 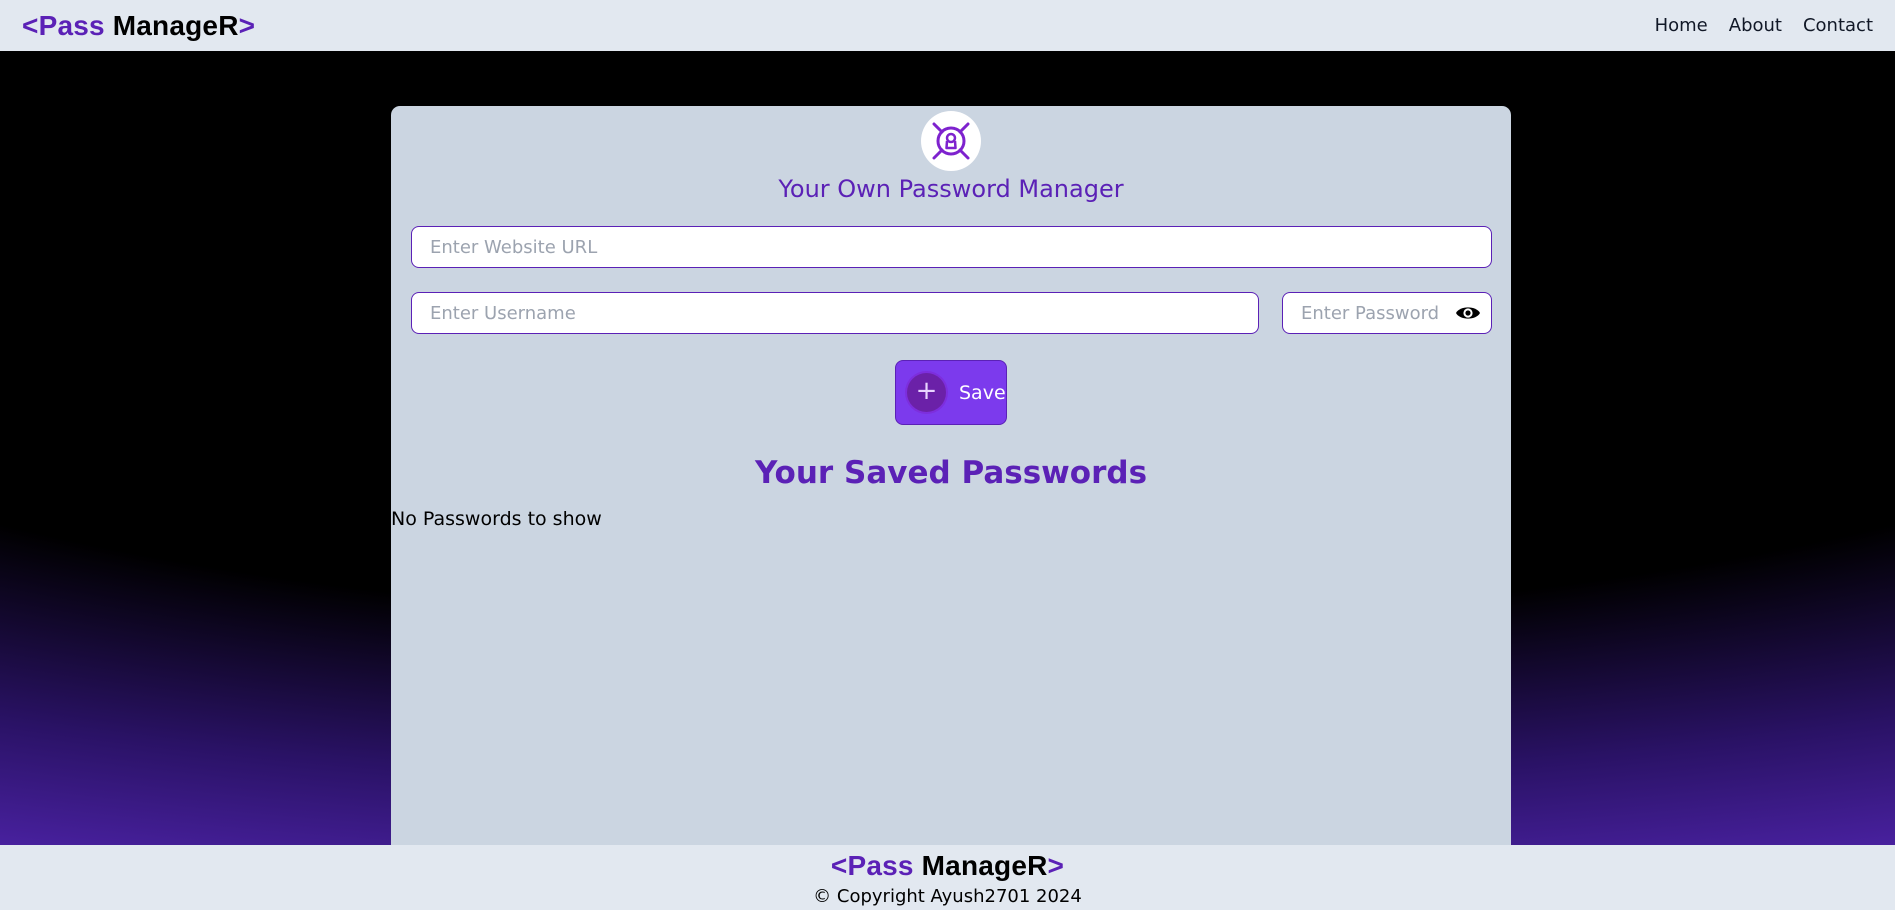 I want to click on brand-icon-badge, so click(x=951, y=141).